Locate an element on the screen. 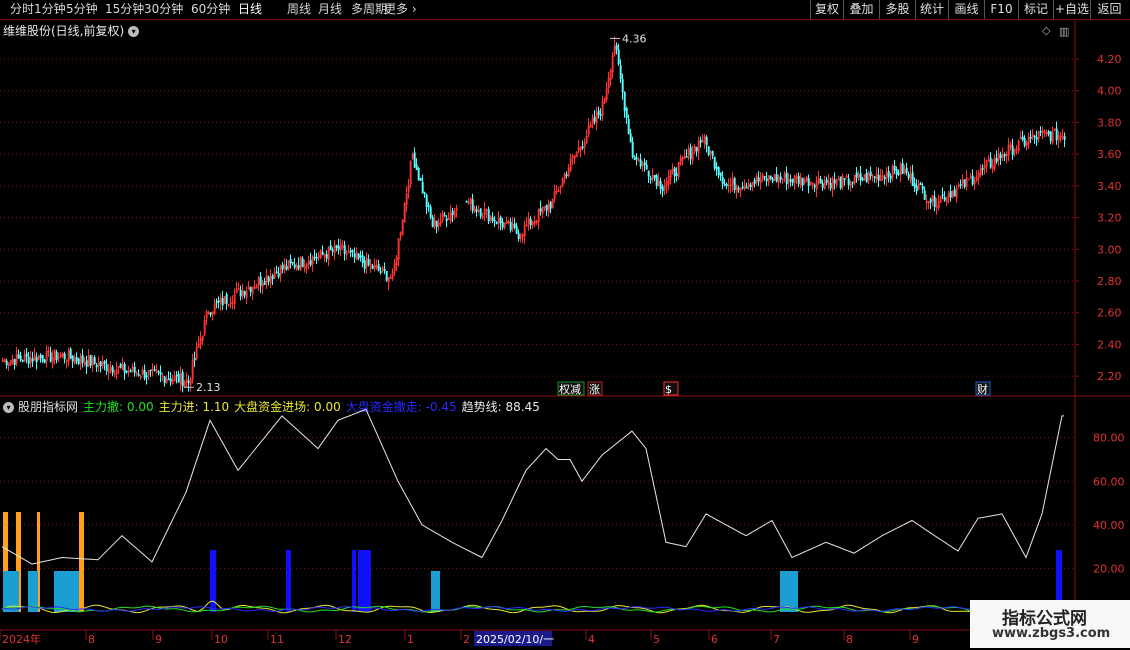 Image resolution: width=1130 pixels, height=650 pixels. indicator-tick-label: 80.00 is located at coordinates (1109, 438).